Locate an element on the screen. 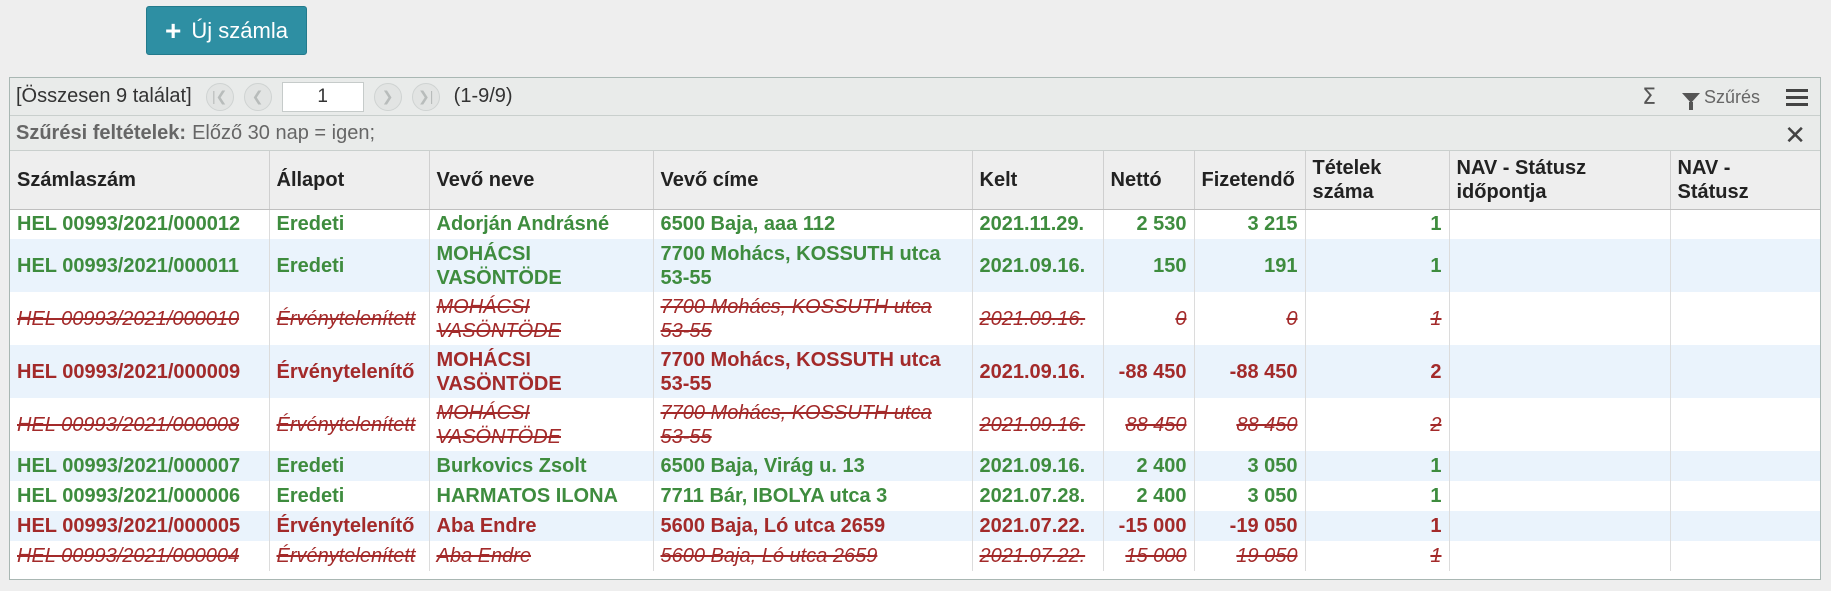 This screenshot has height=591, width=1831. column-header-net-amount: Nettó is located at coordinates (1149, 180).